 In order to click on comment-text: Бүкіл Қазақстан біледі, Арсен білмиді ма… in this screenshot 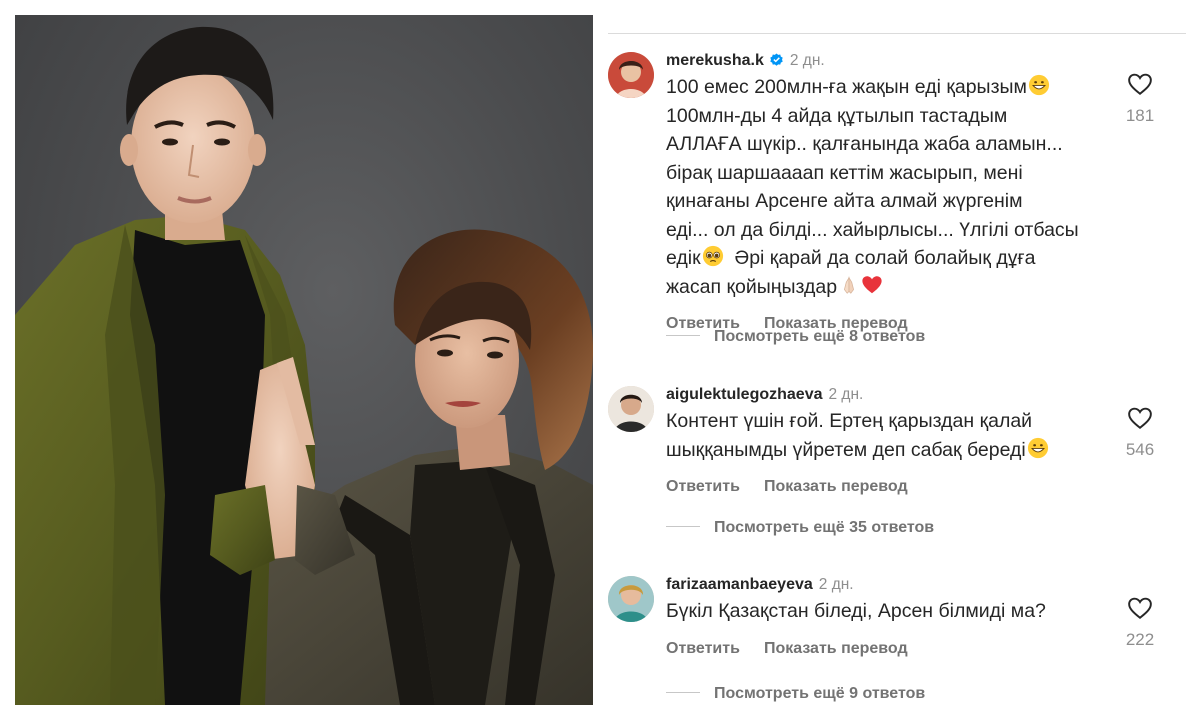, I will do `click(856, 611)`.